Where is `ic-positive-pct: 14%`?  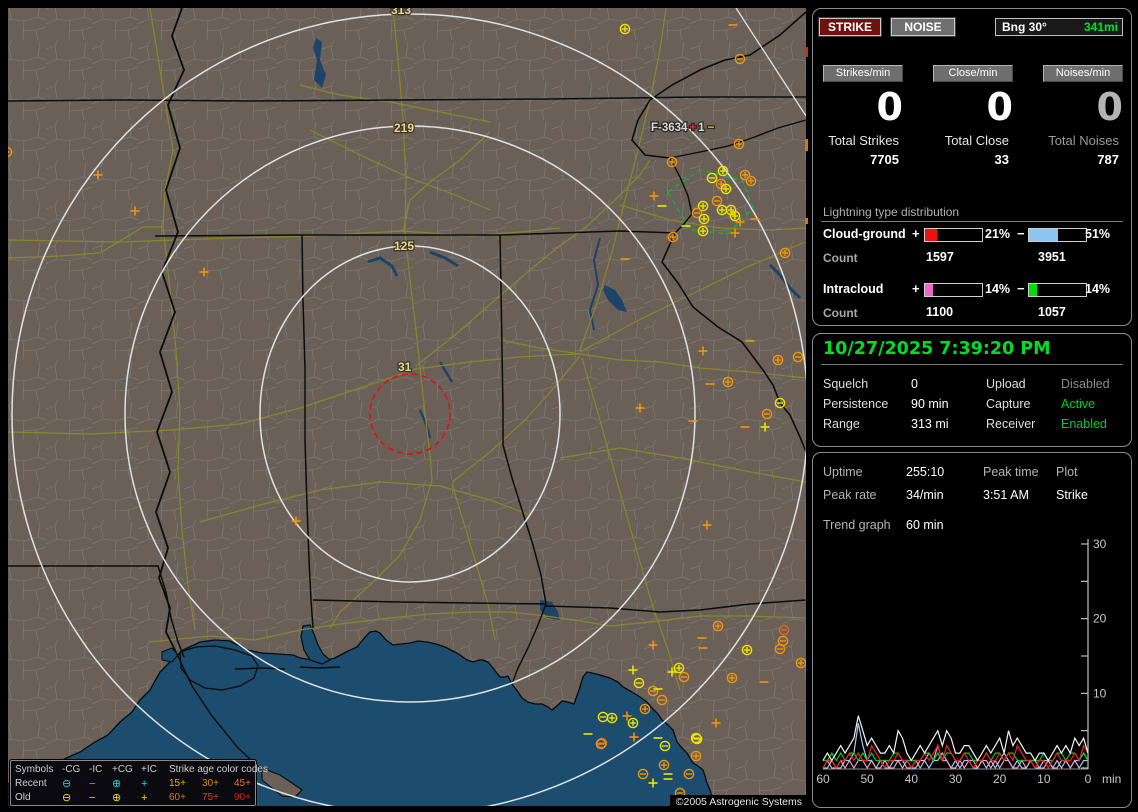
ic-positive-pct: 14% is located at coordinates (998, 289).